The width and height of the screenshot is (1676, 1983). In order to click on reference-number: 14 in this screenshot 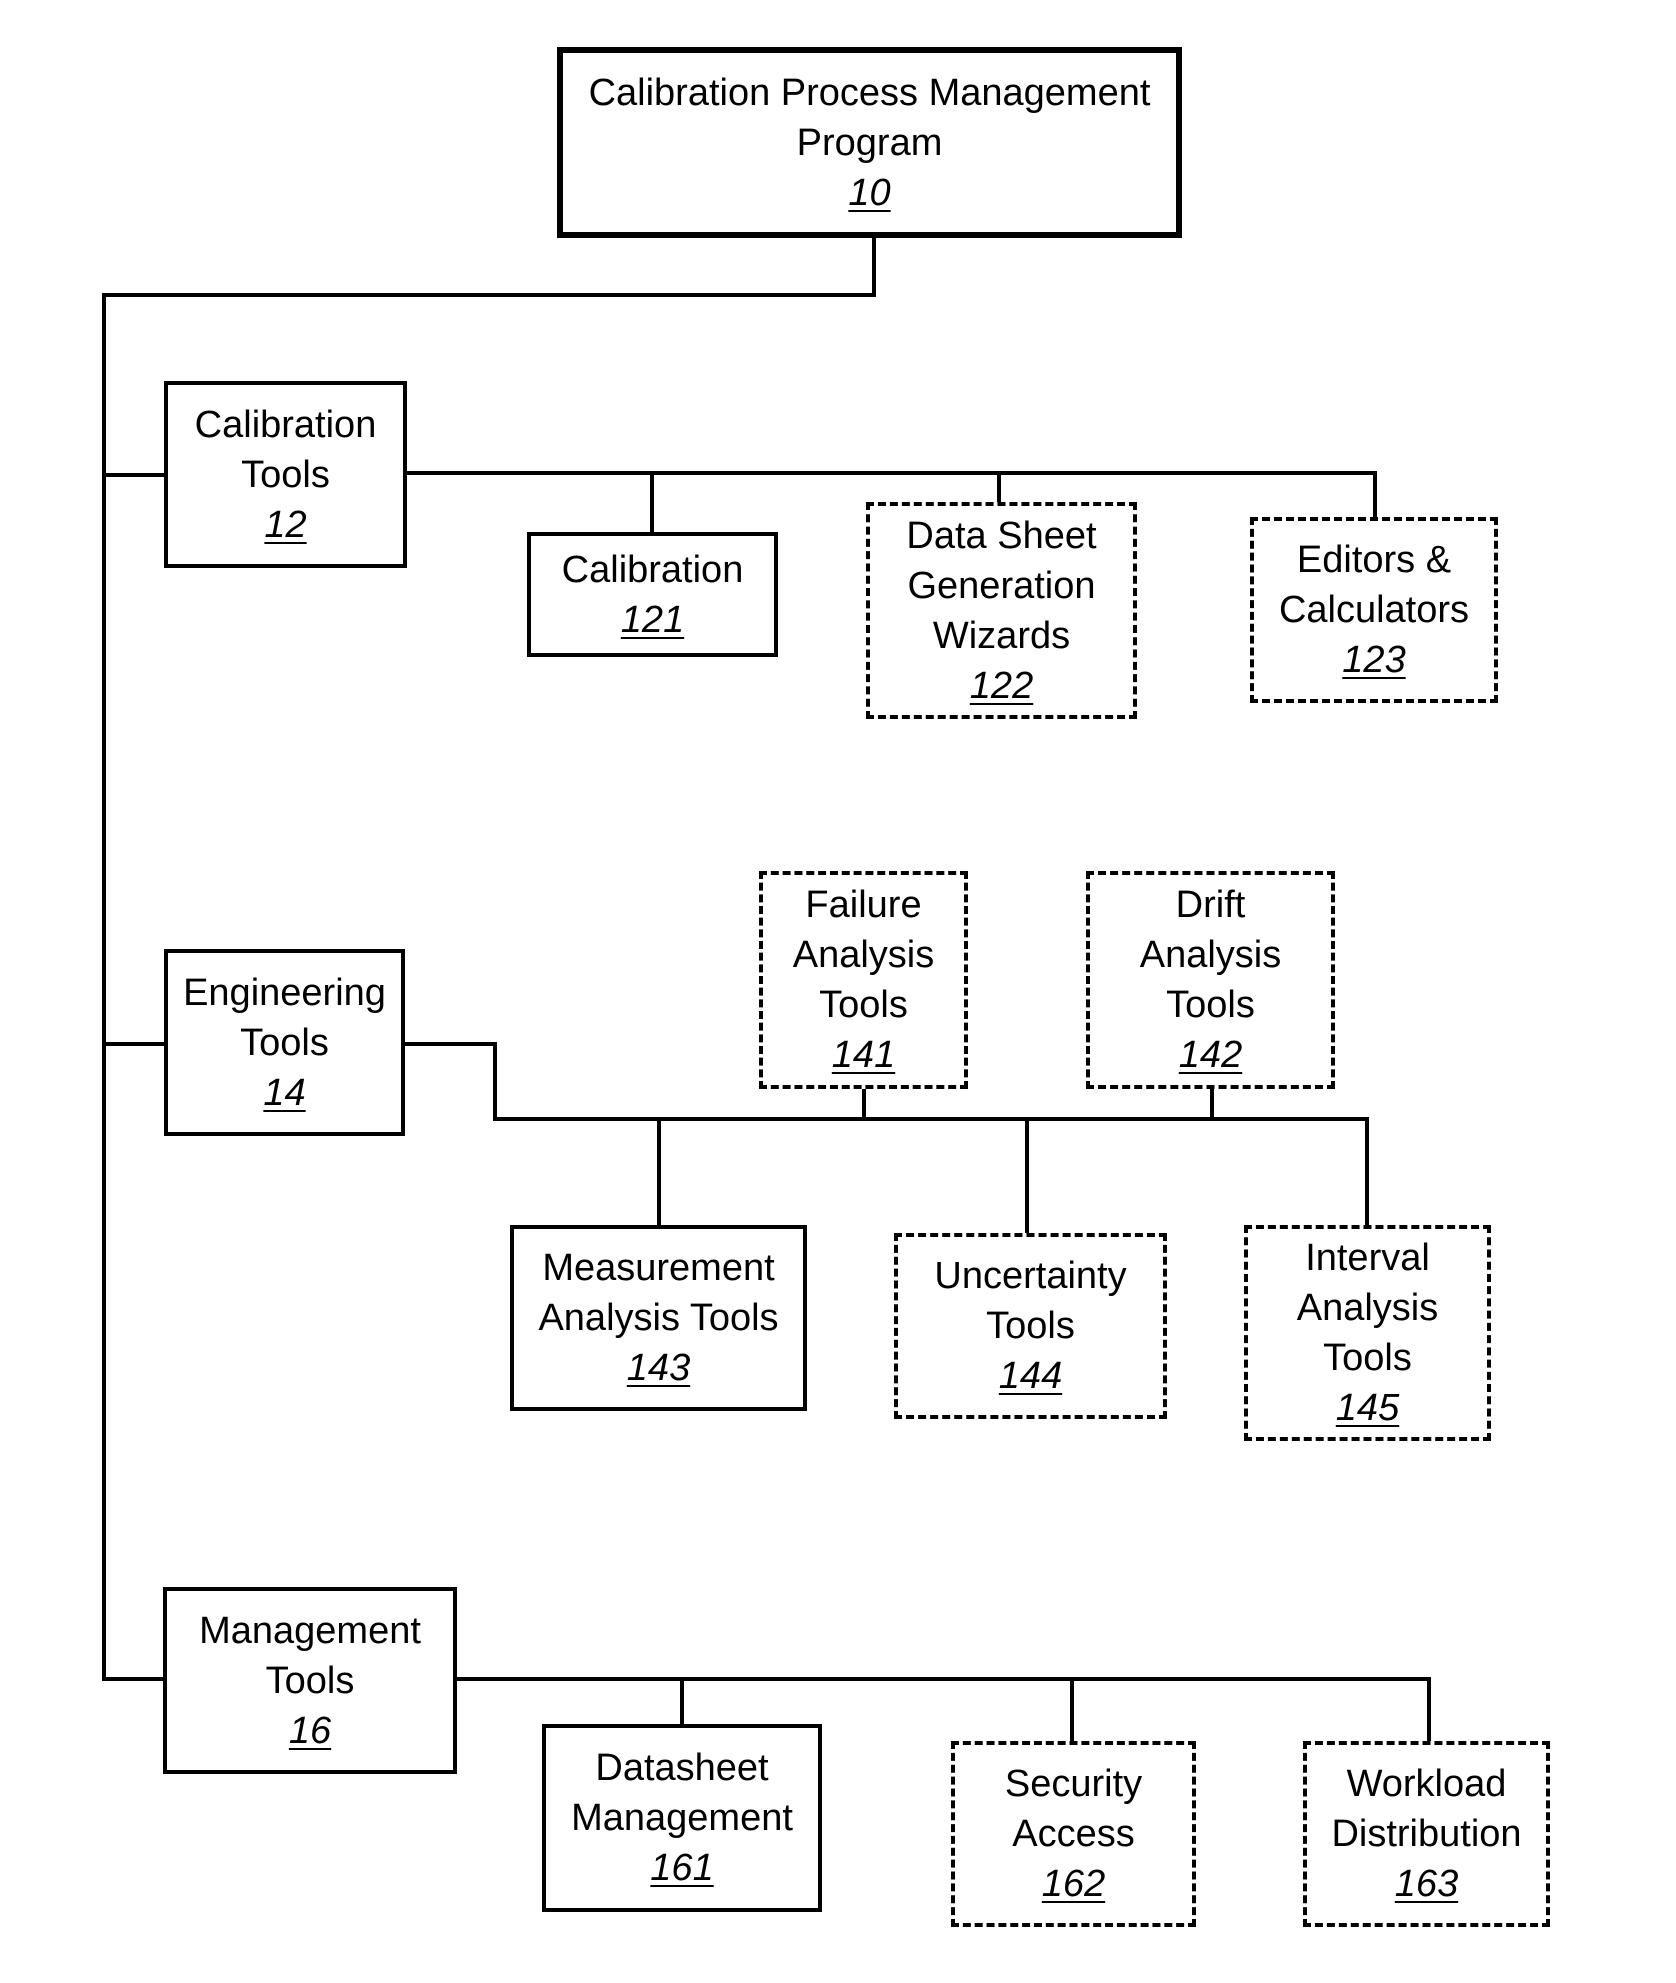, I will do `click(284, 1092)`.